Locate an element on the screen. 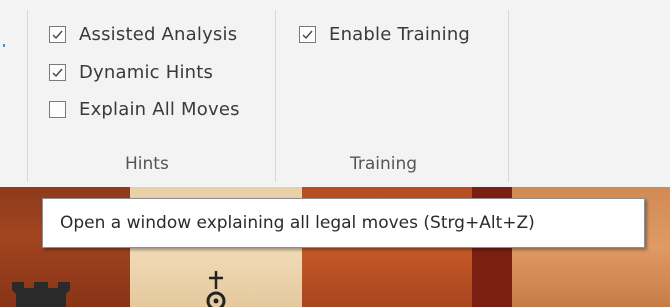 The height and width of the screenshot is (307, 670). training-group-label: Training is located at coordinates (384, 164).